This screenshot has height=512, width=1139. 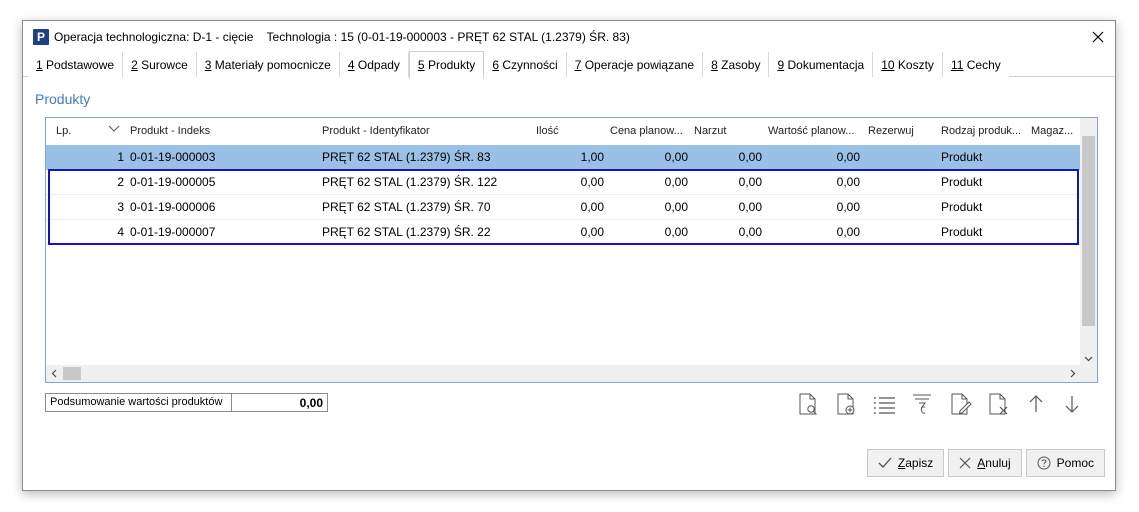 What do you see at coordinates (351, 64) in the screenshot?
I see `tab-hotkey: 4` at bounding box center [351, 64].